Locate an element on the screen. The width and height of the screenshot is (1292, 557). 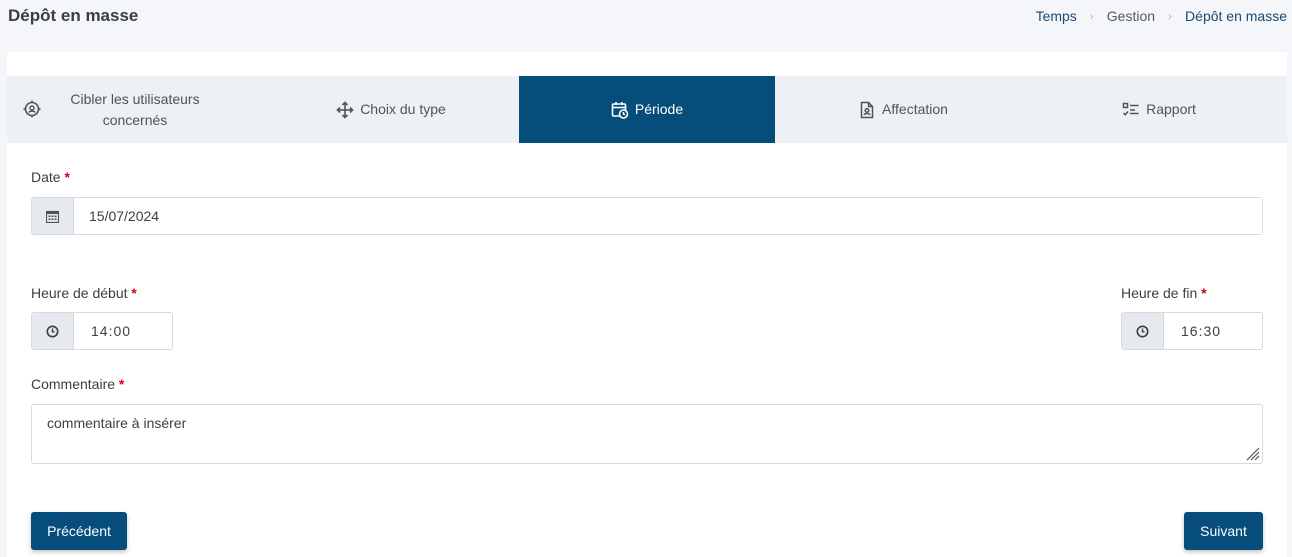
breadcrumb-current: Dépôt en masse is located at coordinates (1236, 16).